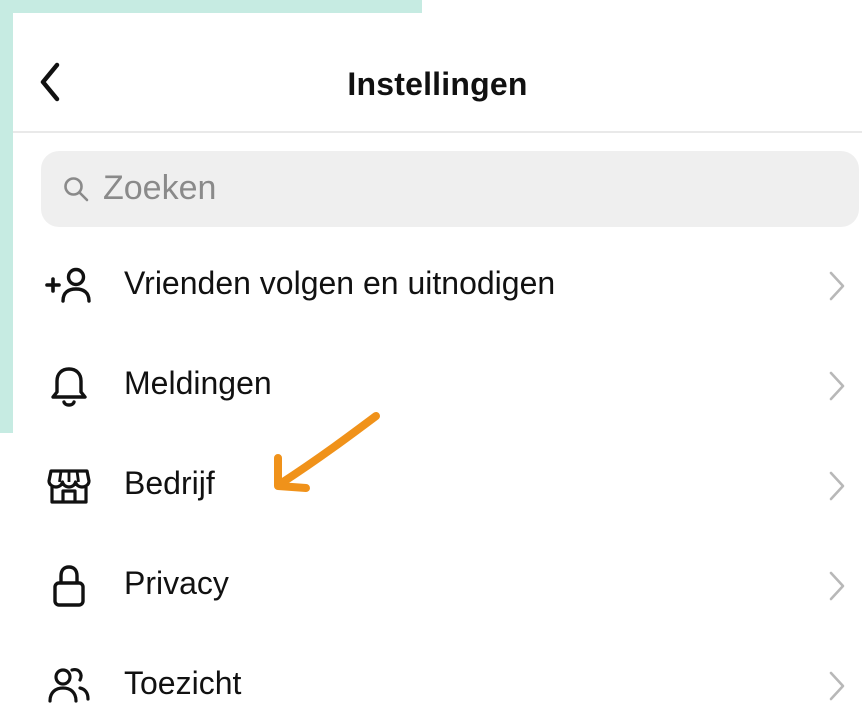 The height and width of the screenshot is (706, 862). What do you see at coordinates (68, 285) in the screenshot?
I see `add-person-icon` at bounding box center [68, 285].